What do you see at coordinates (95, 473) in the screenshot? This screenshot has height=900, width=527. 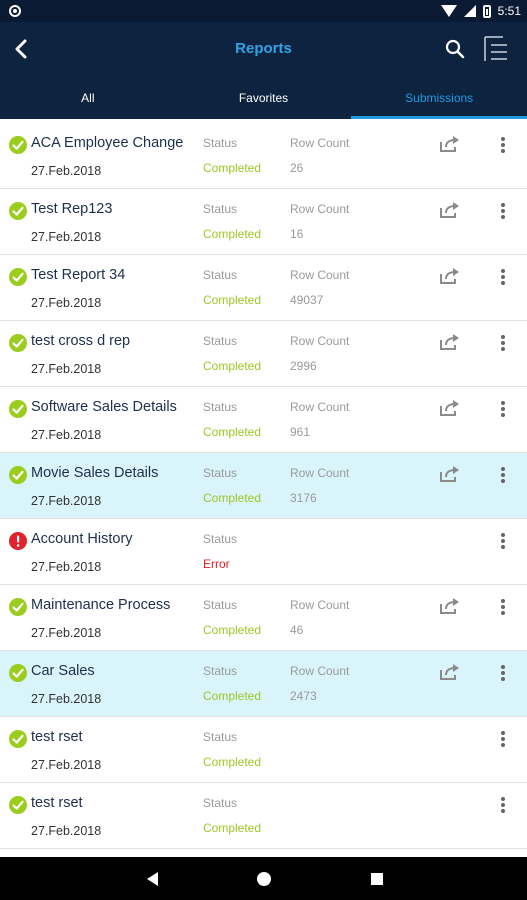 I see `report-name: Movie Sales Details` at bounding box center [95, 473].